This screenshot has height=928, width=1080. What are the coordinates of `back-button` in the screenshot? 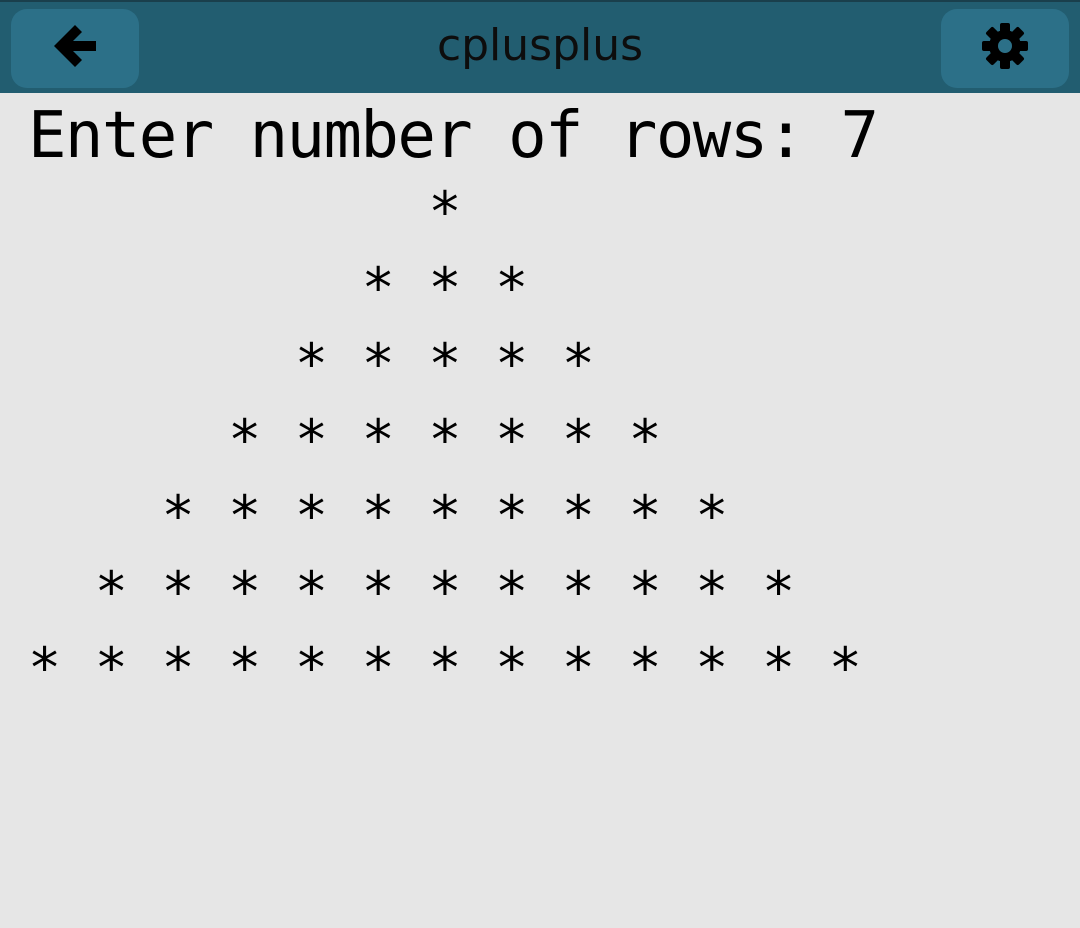 It's located at (75, 48).